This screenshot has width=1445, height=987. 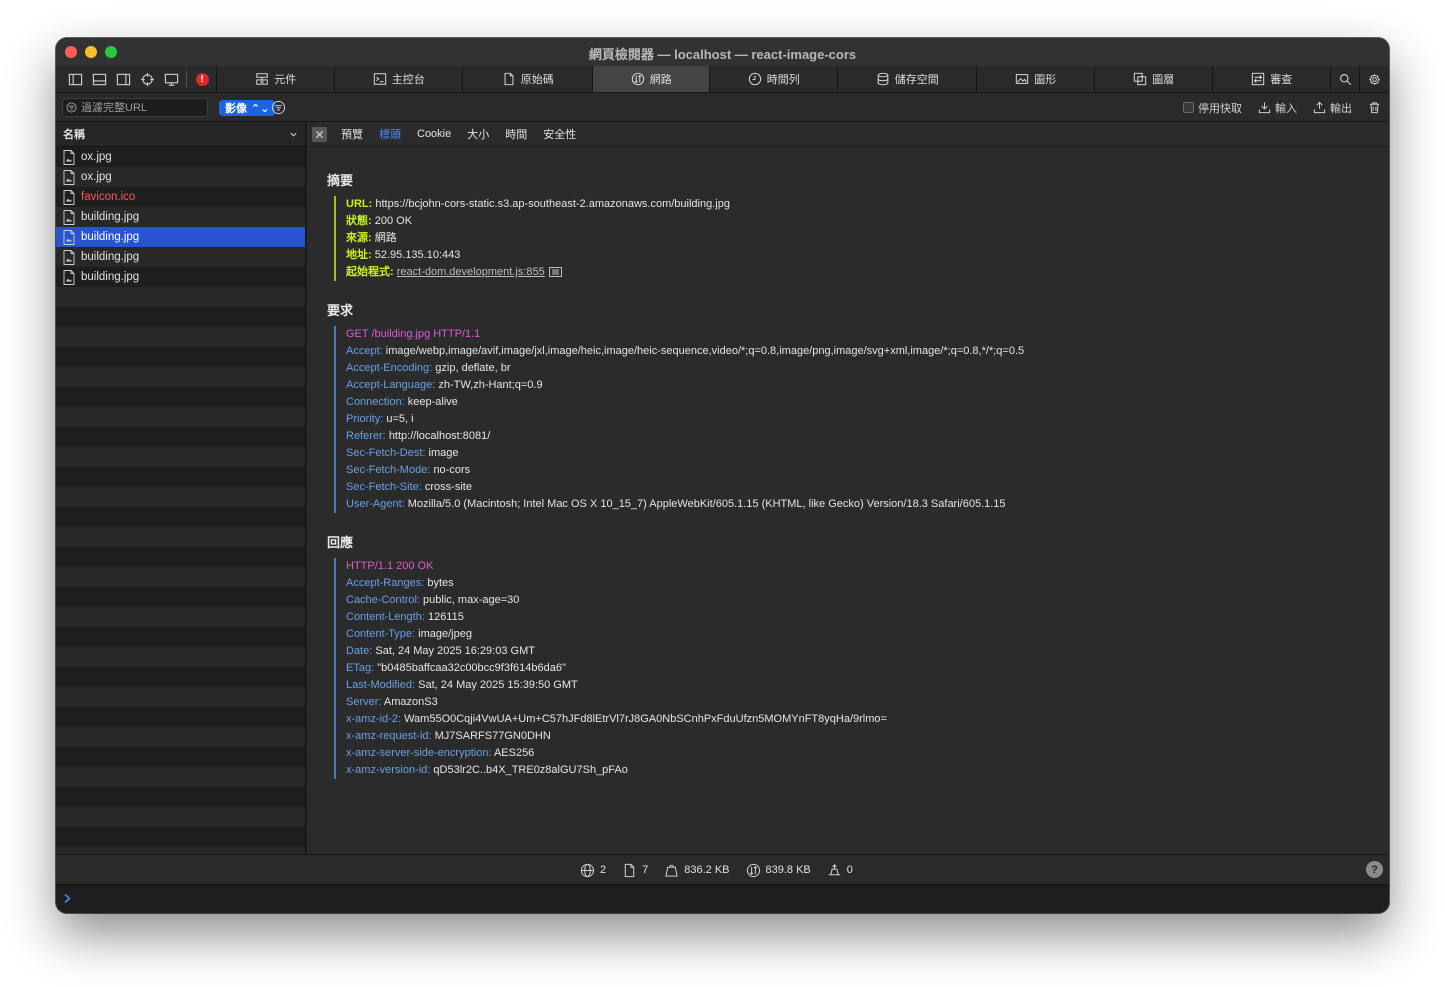 What do you see at coordinates (352, 134) in the screenshot?
I see `detail-tab: 預覽` at bounding box center [352, 134].